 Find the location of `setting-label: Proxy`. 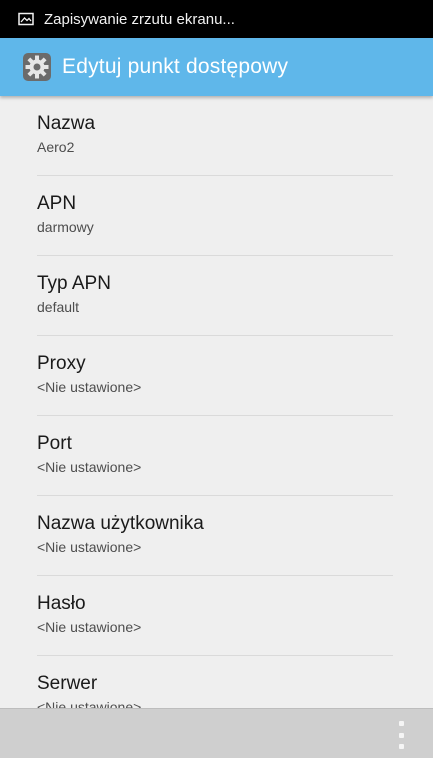

setting-label: Proxy is located at coordinates (61, 363).